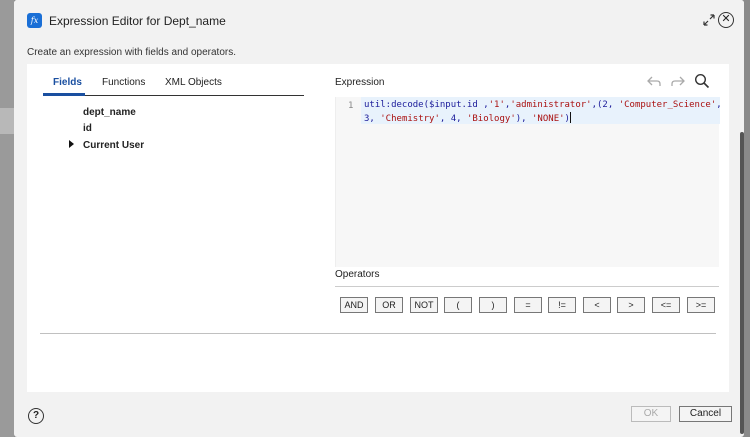  Describe the element at coordinates (678, 81) in the screenshot. I see `redo-icon` at that location.